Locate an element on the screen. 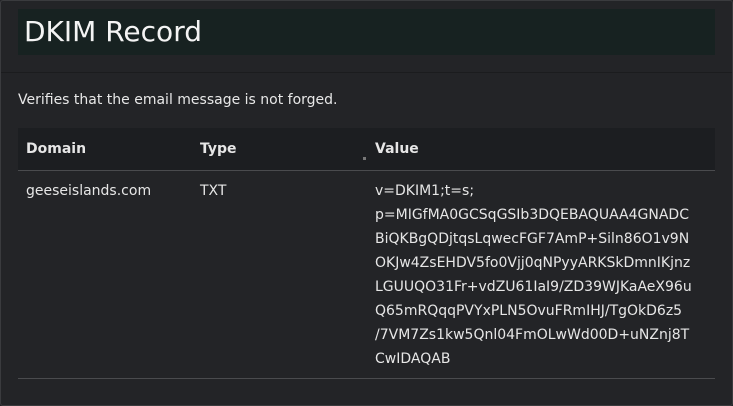 The image size is (733, 406). value-line: v=DKIM1;t=s; is located at coordinates (425, 191).